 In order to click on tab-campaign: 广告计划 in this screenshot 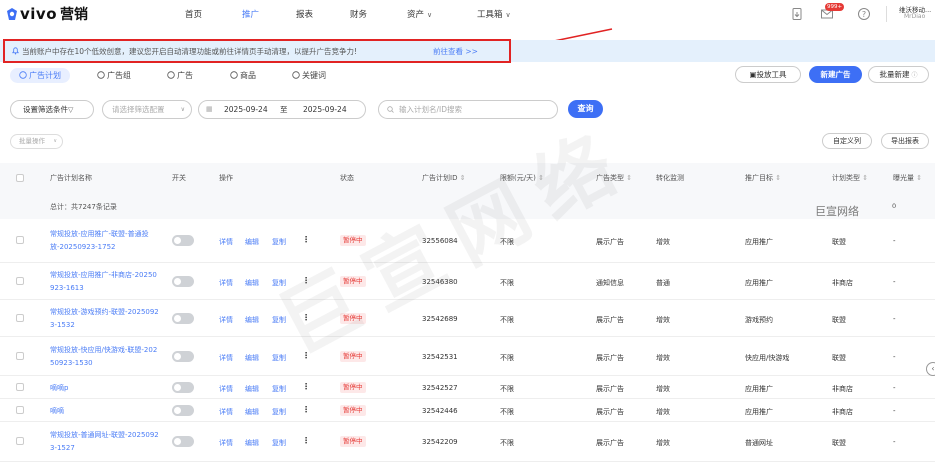, I will do `click(40, 75)`.